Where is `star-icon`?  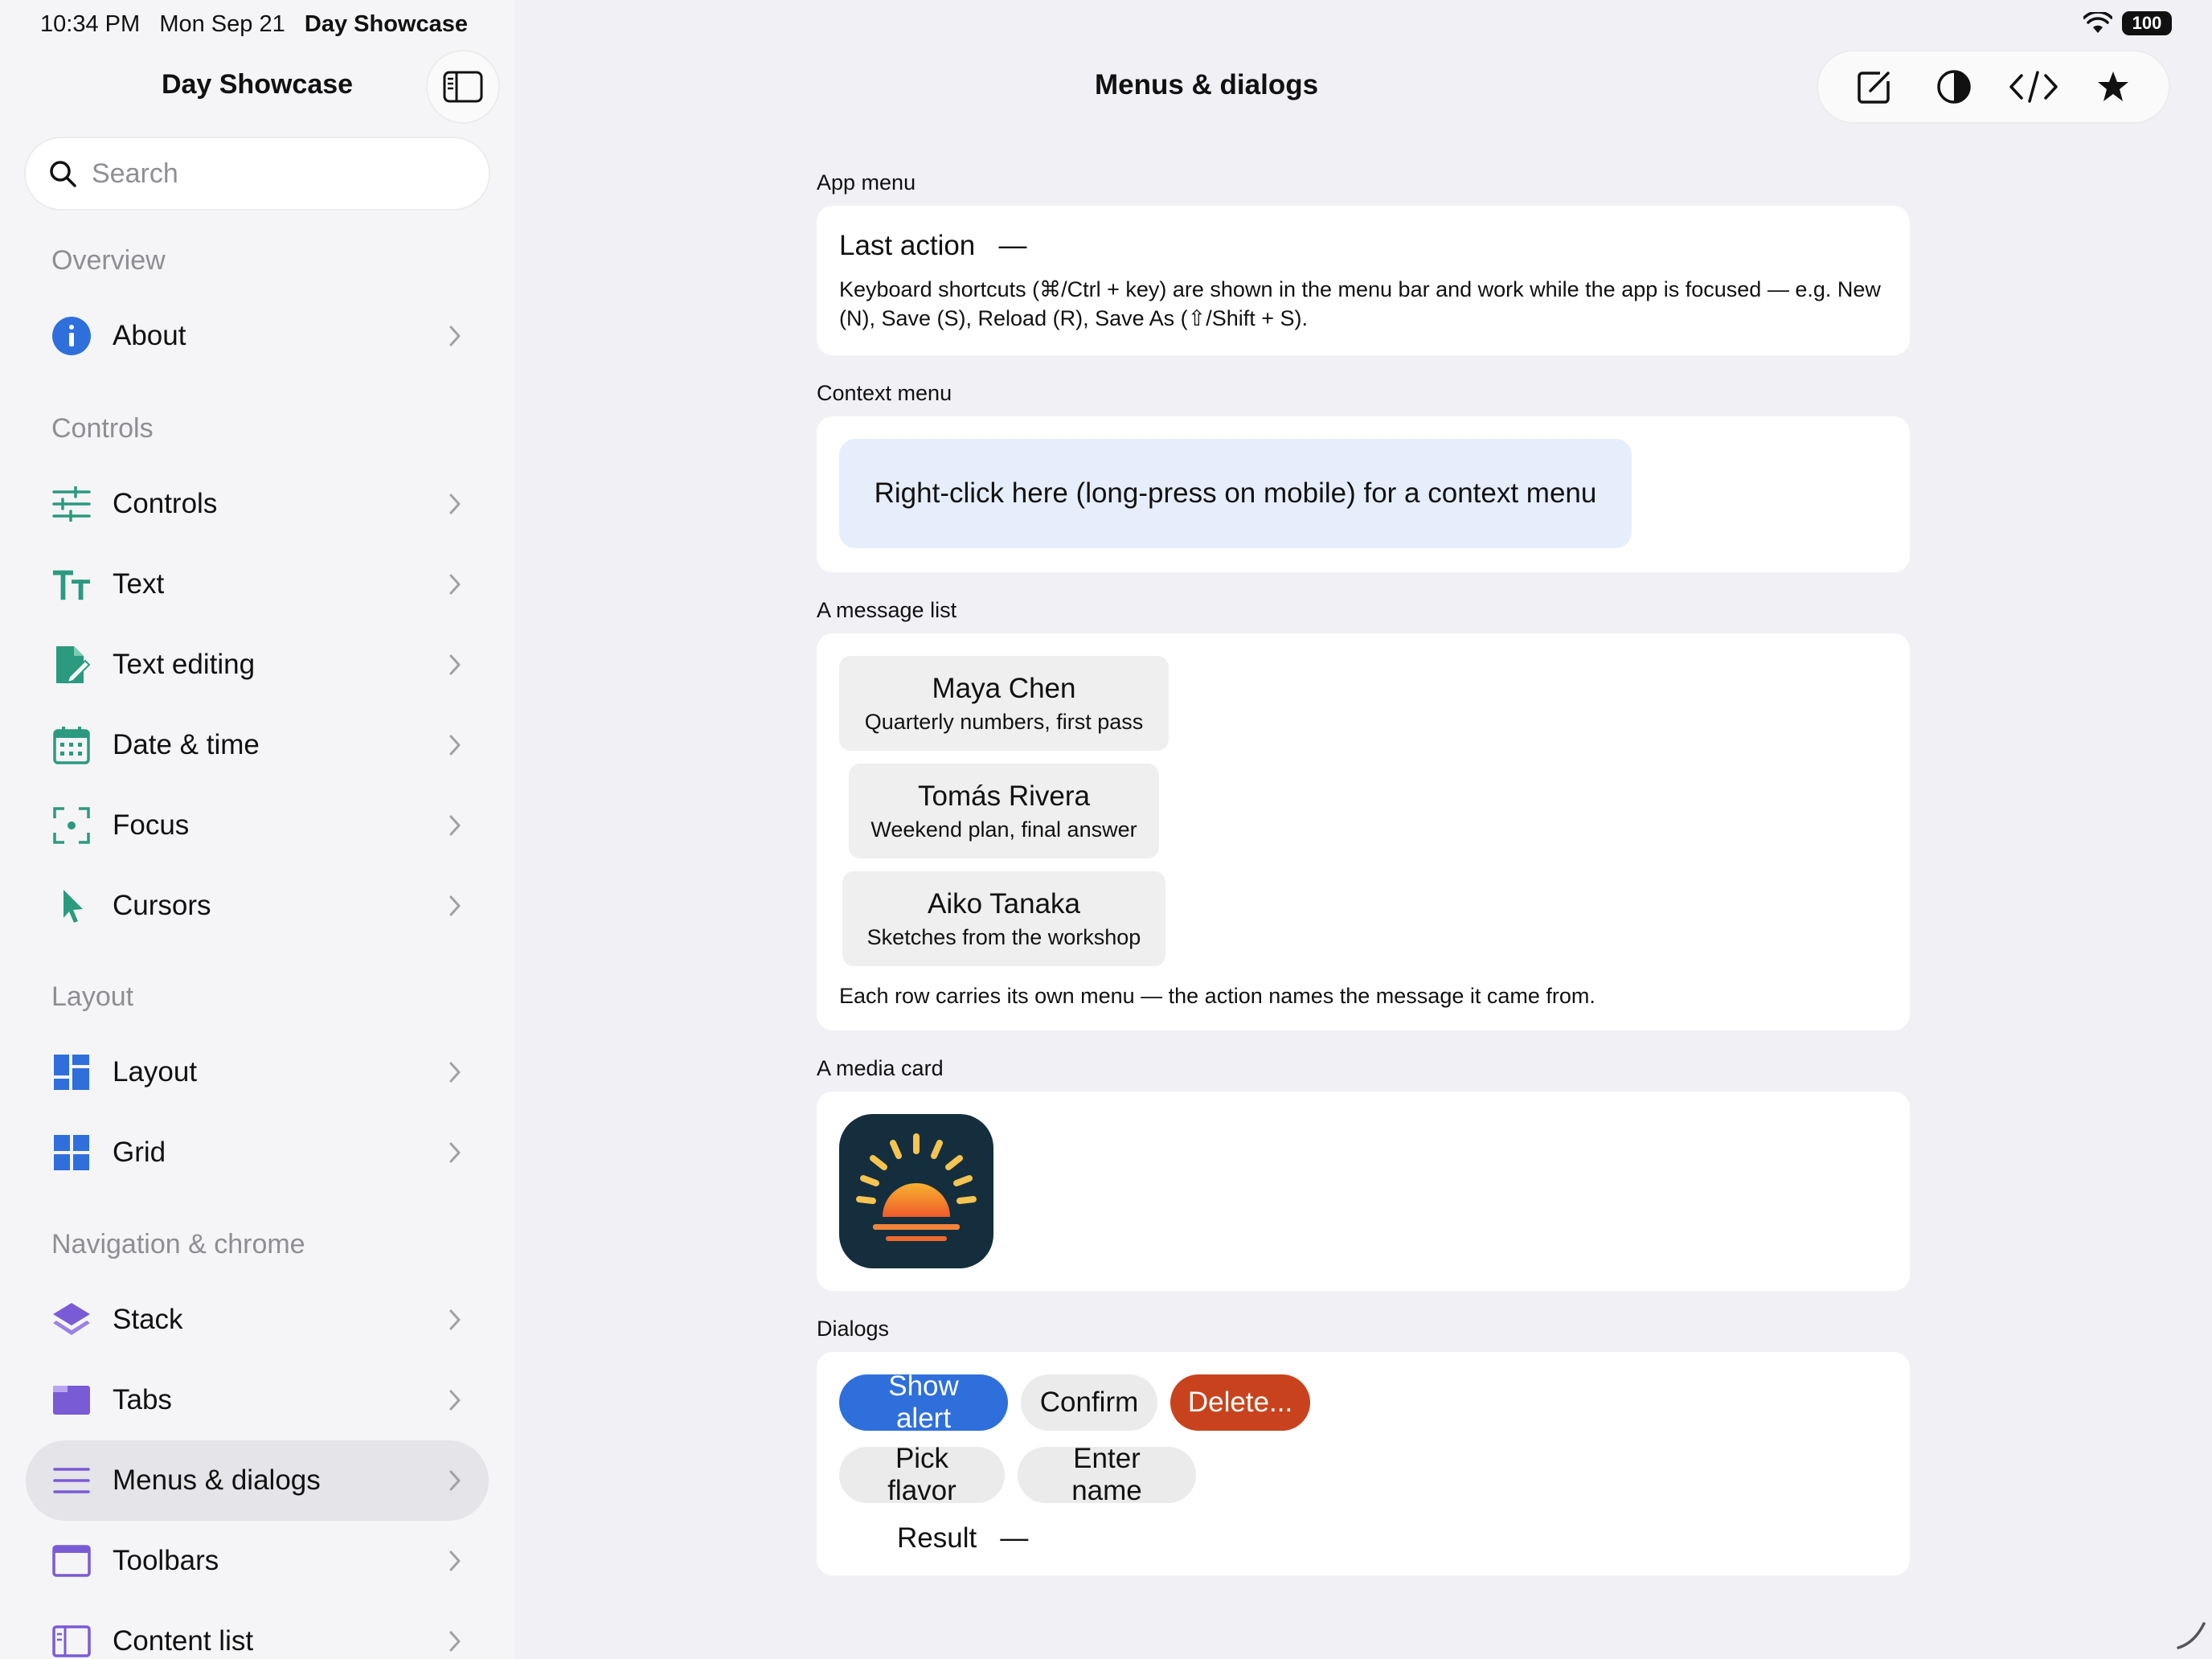
star-icon is located at coordinates (2112, 86).